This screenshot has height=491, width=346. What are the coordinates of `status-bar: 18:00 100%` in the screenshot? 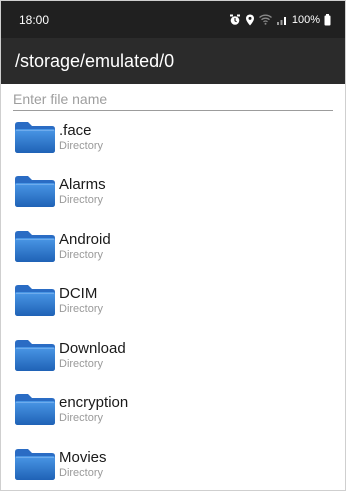 It's located at (173, 19).